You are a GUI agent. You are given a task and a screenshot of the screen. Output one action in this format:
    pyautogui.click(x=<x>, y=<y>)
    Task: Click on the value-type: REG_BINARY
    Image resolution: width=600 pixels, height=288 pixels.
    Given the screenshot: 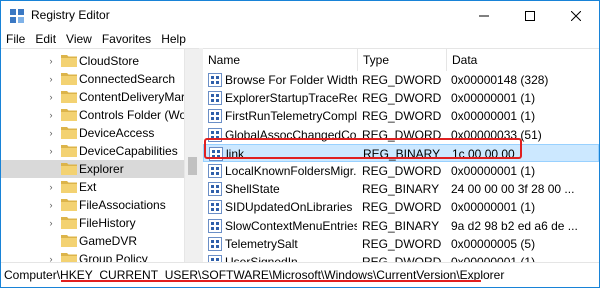 What is the action you would take?
    pyautogui.click(x=401, y=226)
    